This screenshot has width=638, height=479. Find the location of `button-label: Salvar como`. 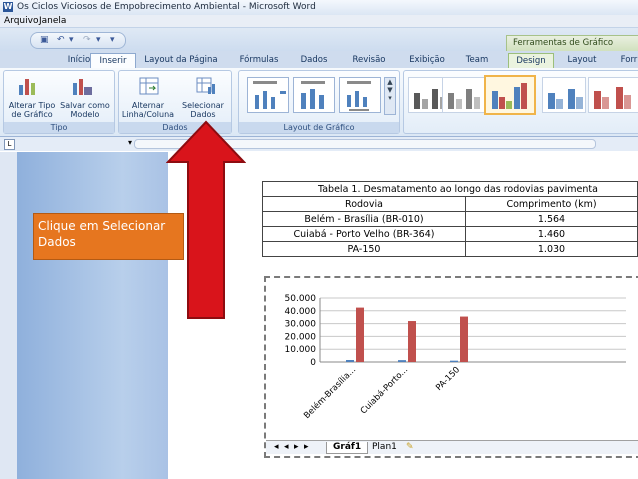

button-label: Salvar como is located at coordinates (85, 105).